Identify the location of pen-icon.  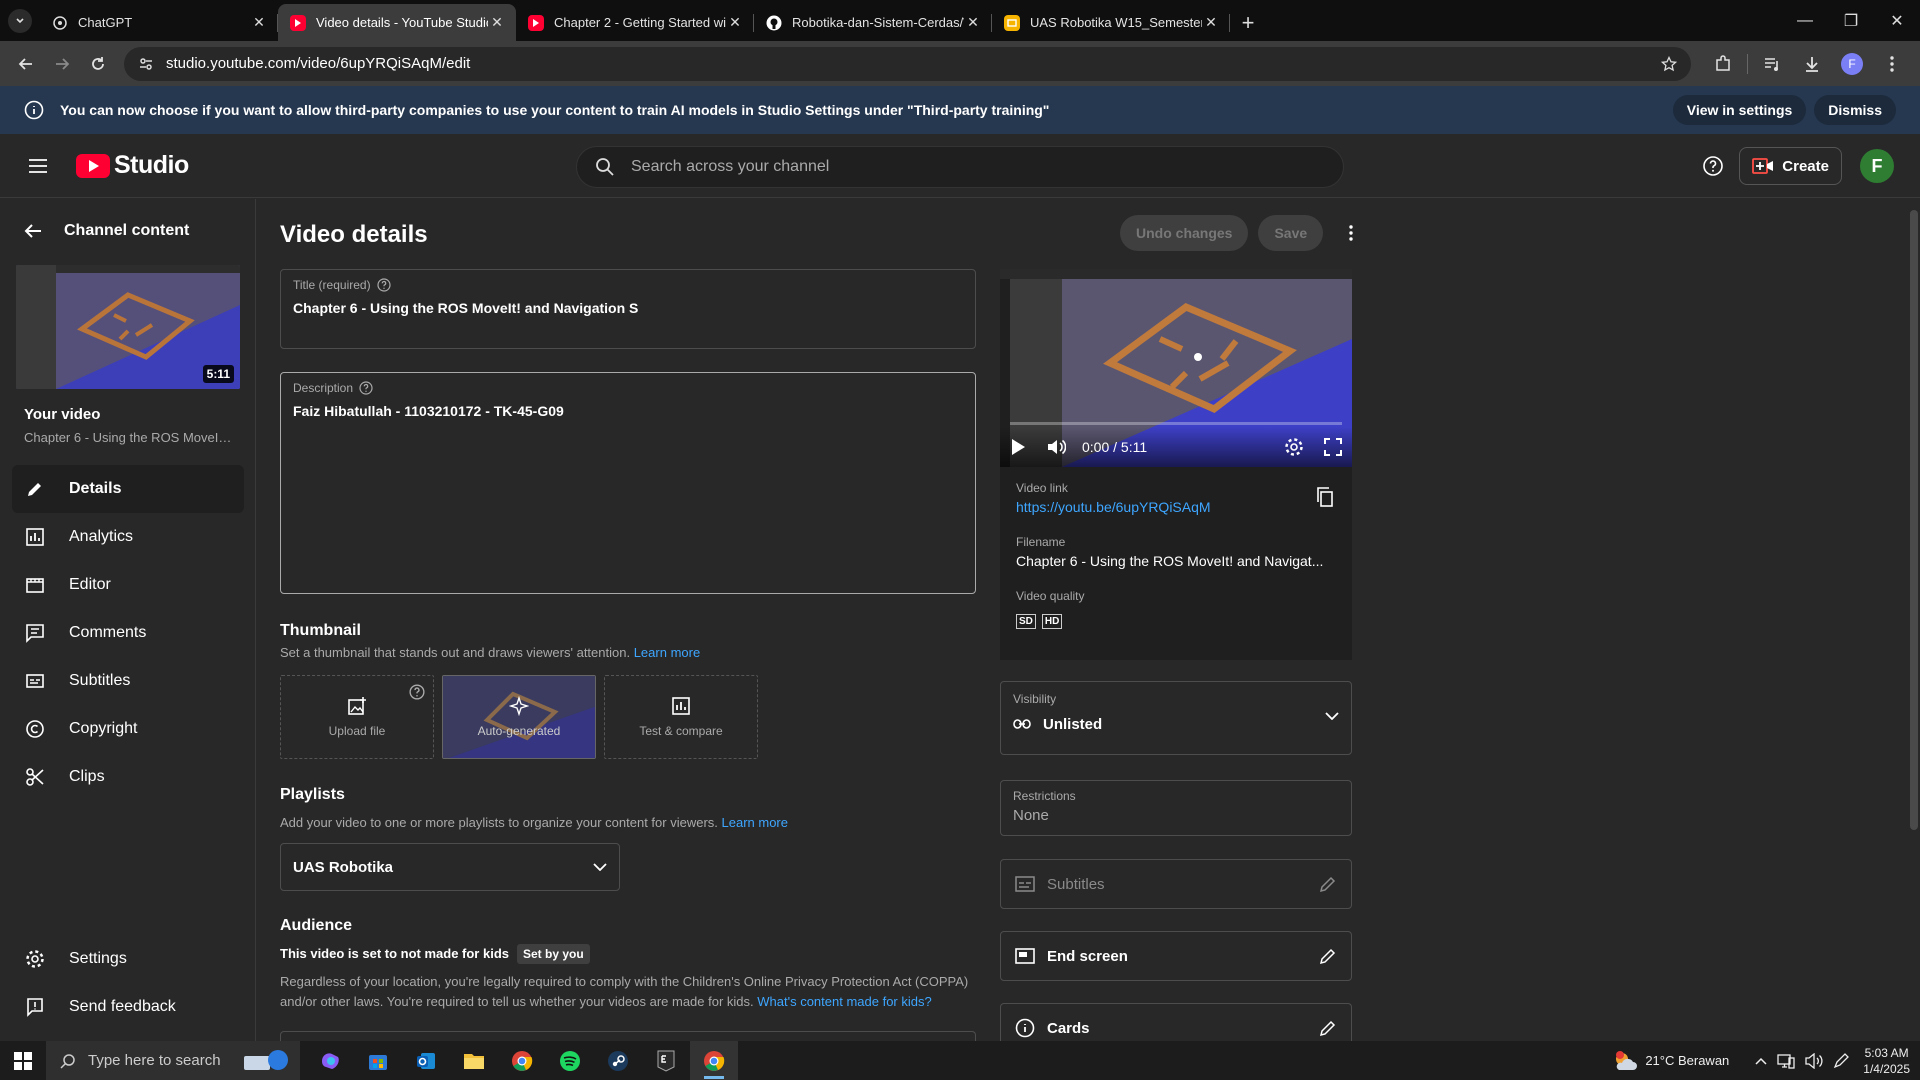
(1842, 1060).